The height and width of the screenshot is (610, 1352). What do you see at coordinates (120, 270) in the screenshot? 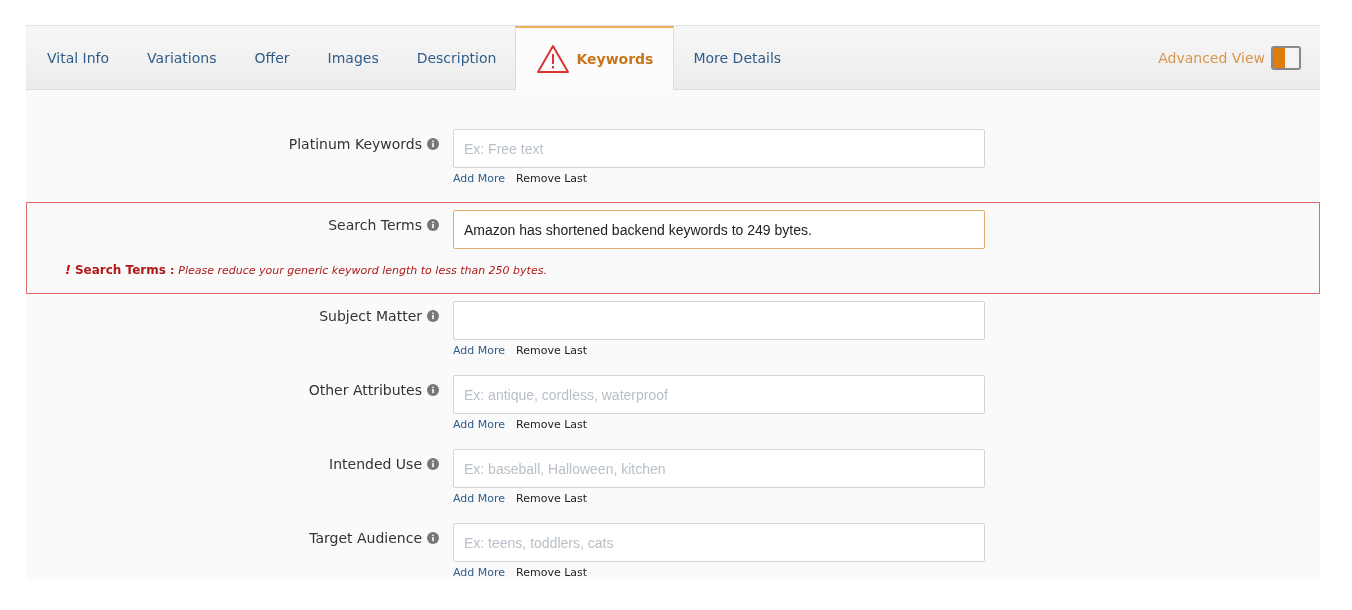
I see `error-field-name: Search Terms` at bounding box center [120, 270].